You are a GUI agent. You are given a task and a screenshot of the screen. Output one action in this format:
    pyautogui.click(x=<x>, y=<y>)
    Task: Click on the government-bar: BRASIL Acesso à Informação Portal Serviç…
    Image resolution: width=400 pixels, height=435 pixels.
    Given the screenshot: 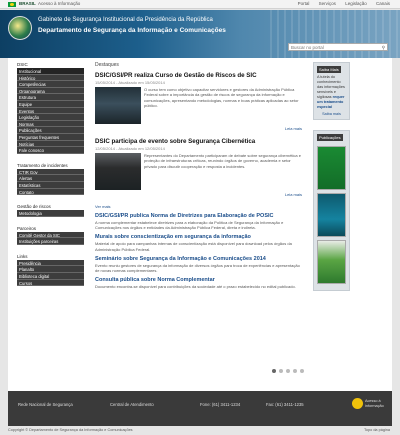 What is the action you would take?
    pyautogui.click(x=200, y=4)
    